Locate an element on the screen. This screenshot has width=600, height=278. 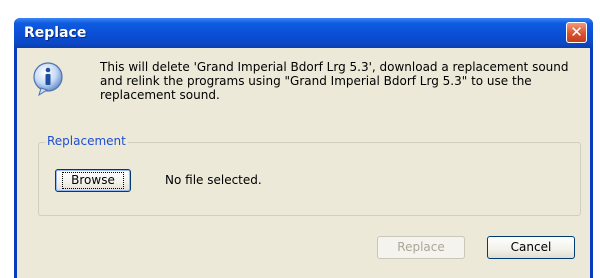
close-icon: ✕ is located at coordinates (576, 32).